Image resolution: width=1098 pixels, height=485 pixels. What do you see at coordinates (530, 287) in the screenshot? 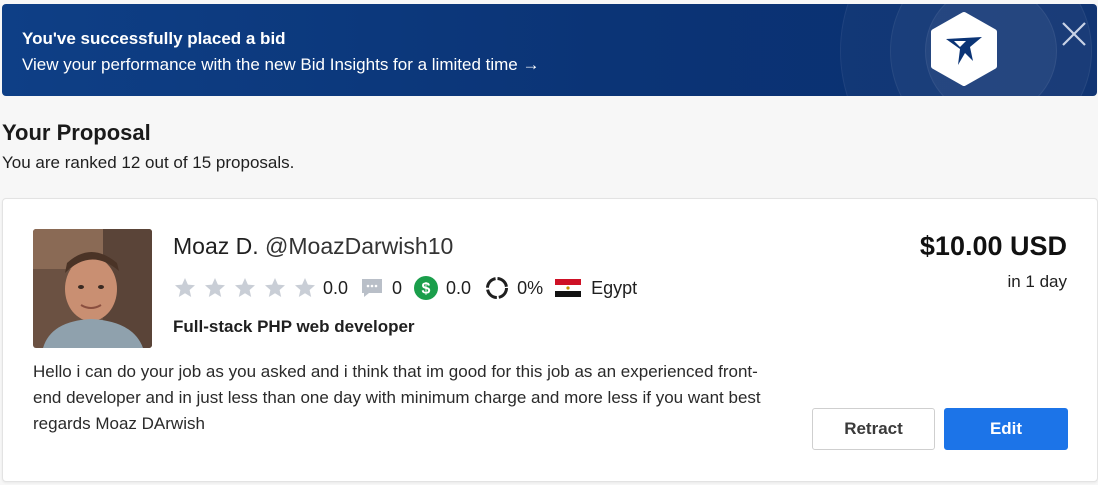
I see `completion-rate: 0%` at bounding box center [530, 287].